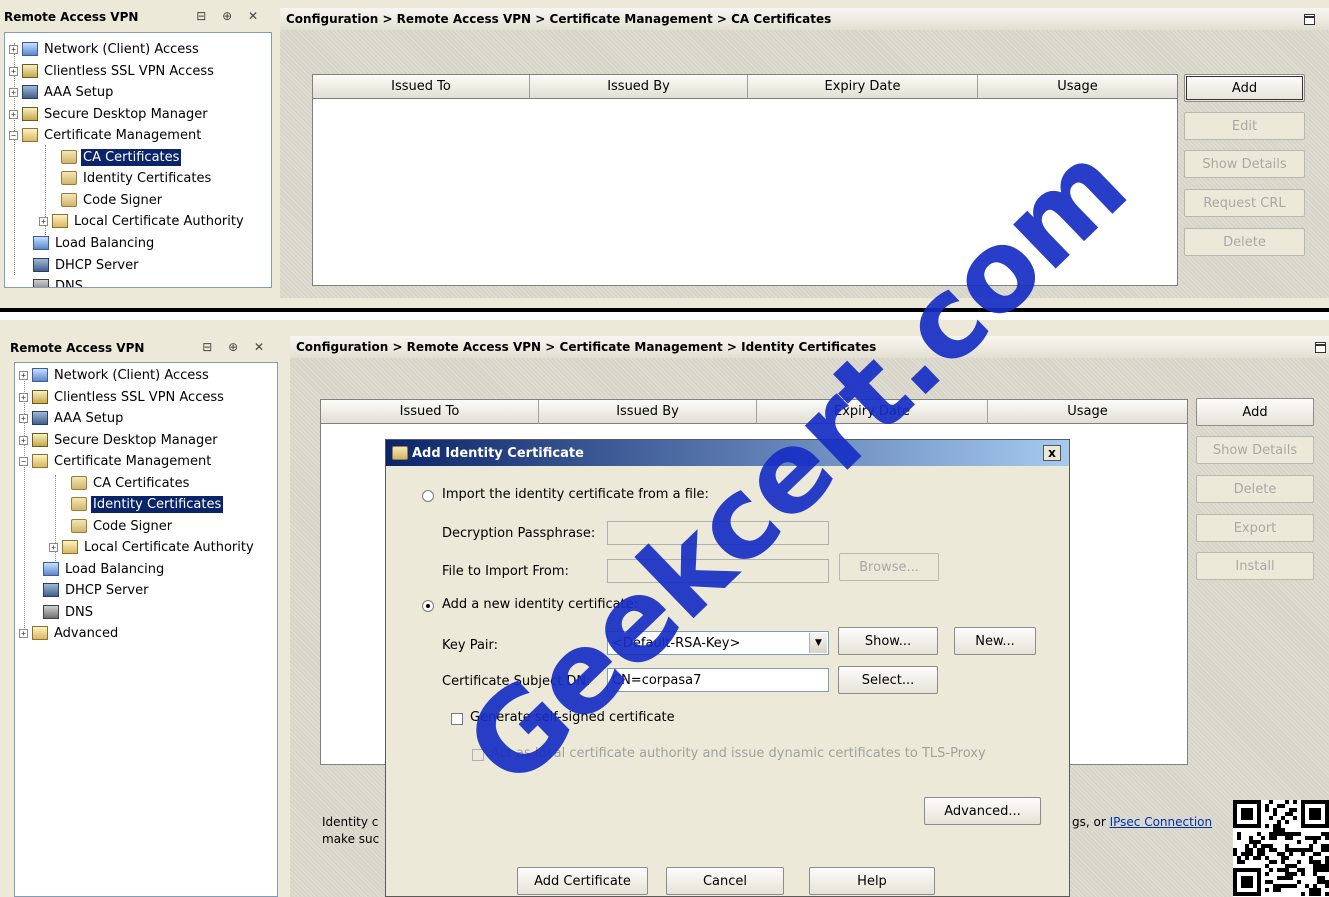 This screenshot has height=897, width=1329. What do you see at coordinates (718, 680) in the screenshot?
I see `subject-dn-field: CN=corpasa7` at bounding box center [718, 680].